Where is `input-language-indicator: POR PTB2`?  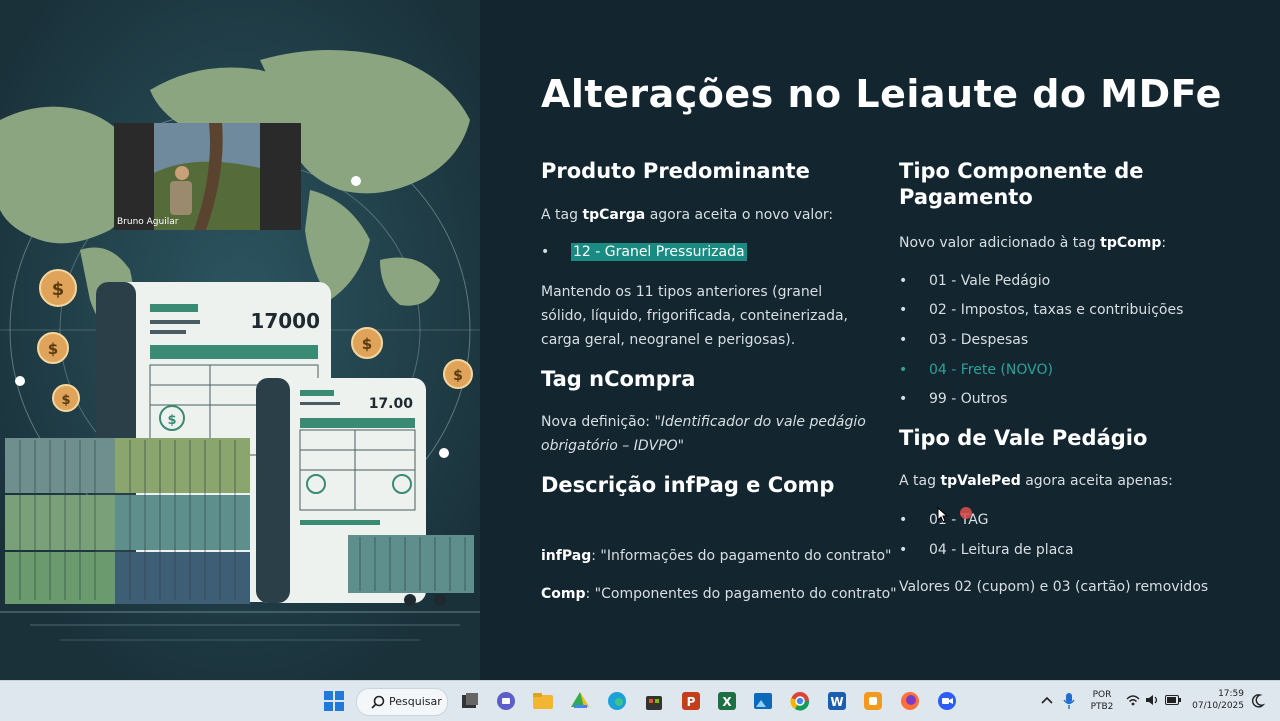 input-language-indicator: POR PTB2 is located at coordinates (1102, 701).